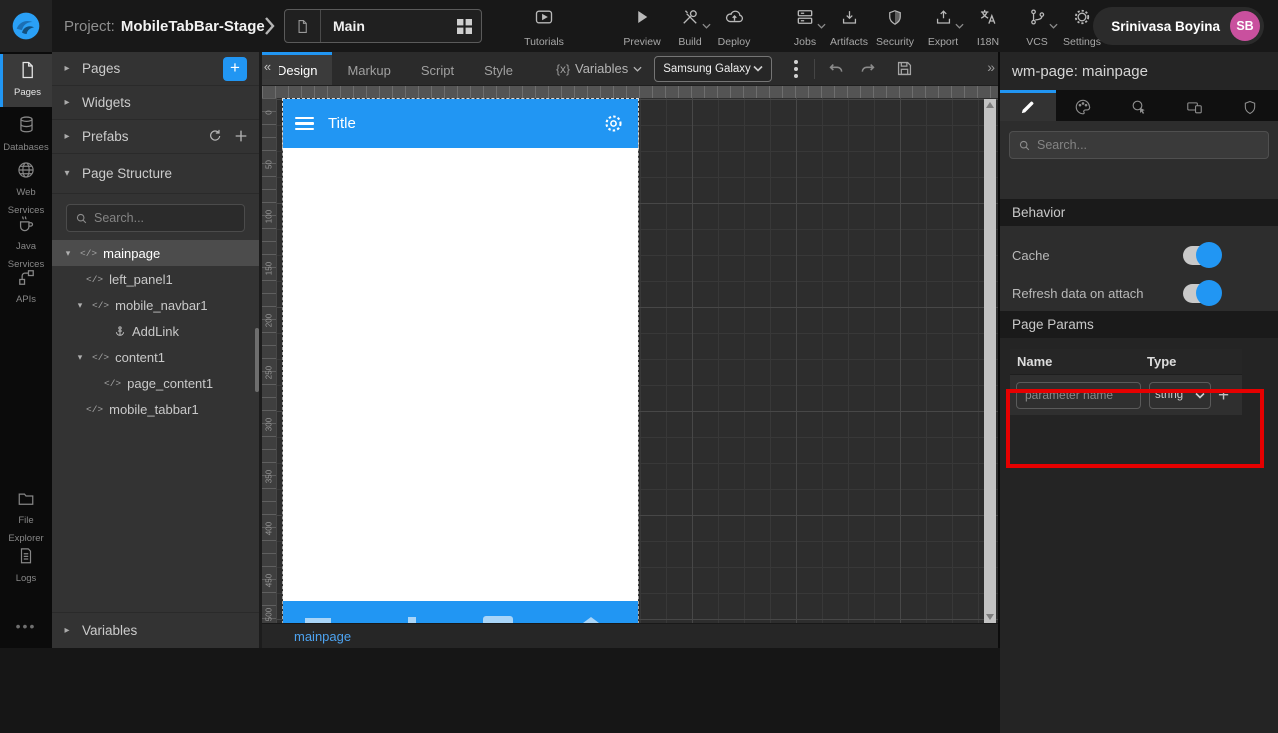 This screenshot has height=733, width=1278. What do you see at coordinates (155, 69) in the screenshot?
I see `section-header-pages: ▸ Pages +` at bounding box center [155, 69].